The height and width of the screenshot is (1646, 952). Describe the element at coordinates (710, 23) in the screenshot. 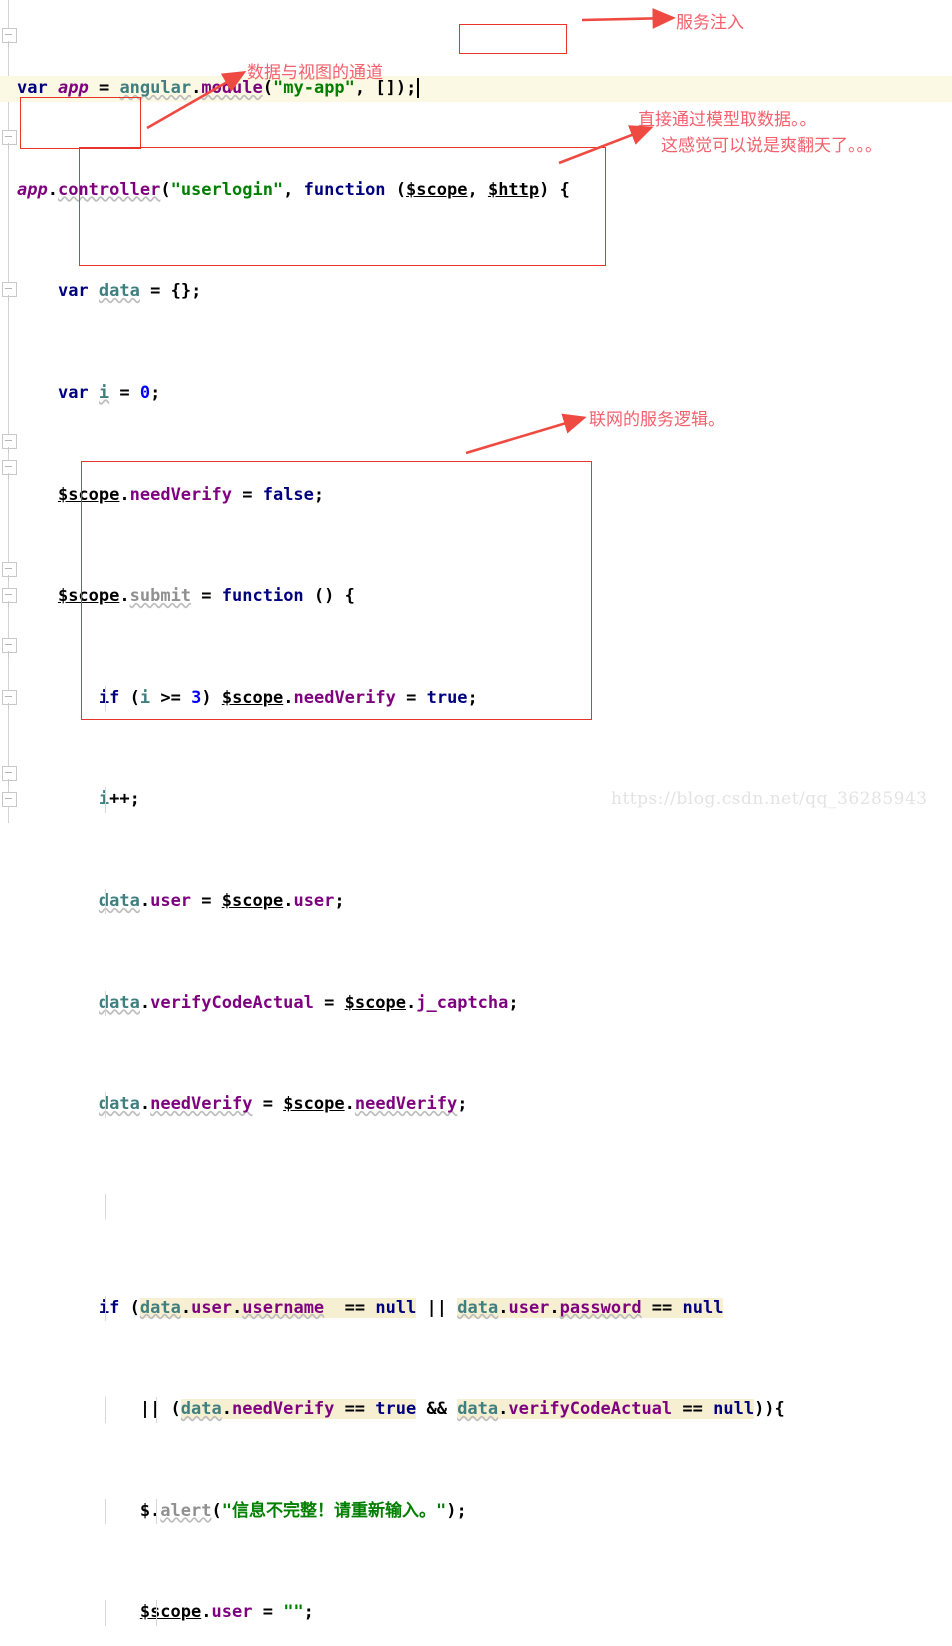

I see `note-service-injection: 服务注入` at that location.